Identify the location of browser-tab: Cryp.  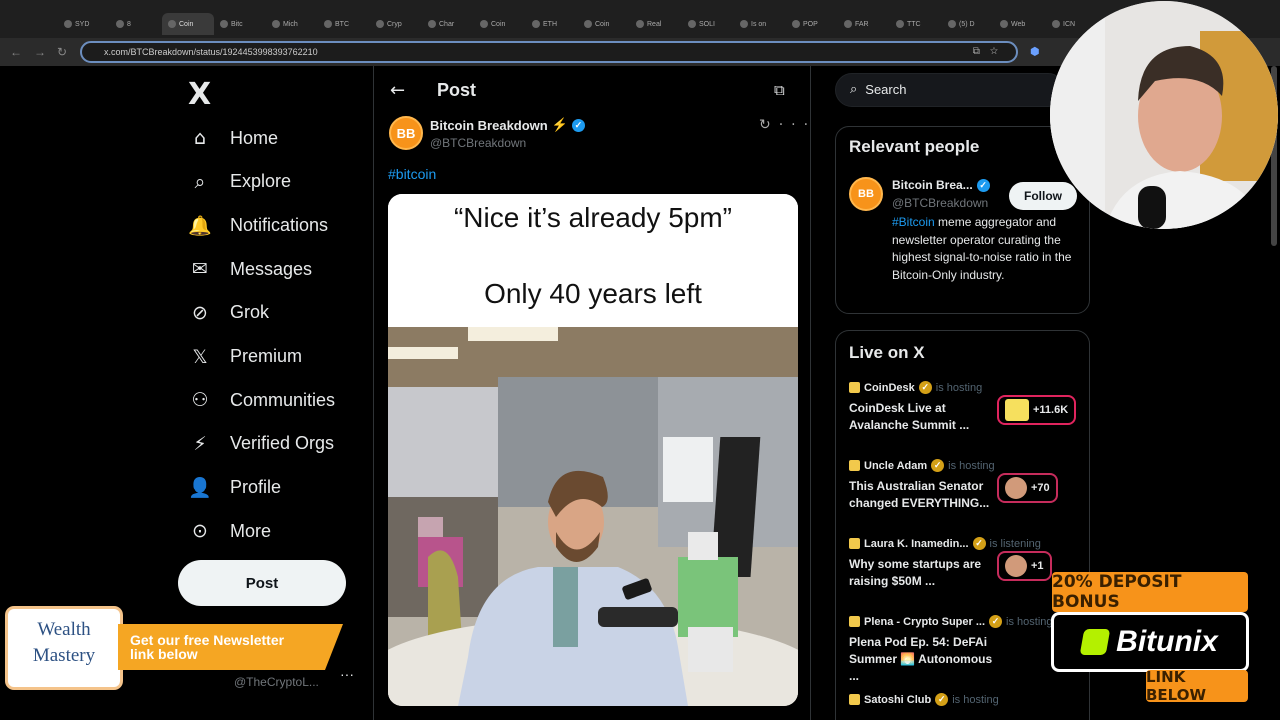
(396, 24).